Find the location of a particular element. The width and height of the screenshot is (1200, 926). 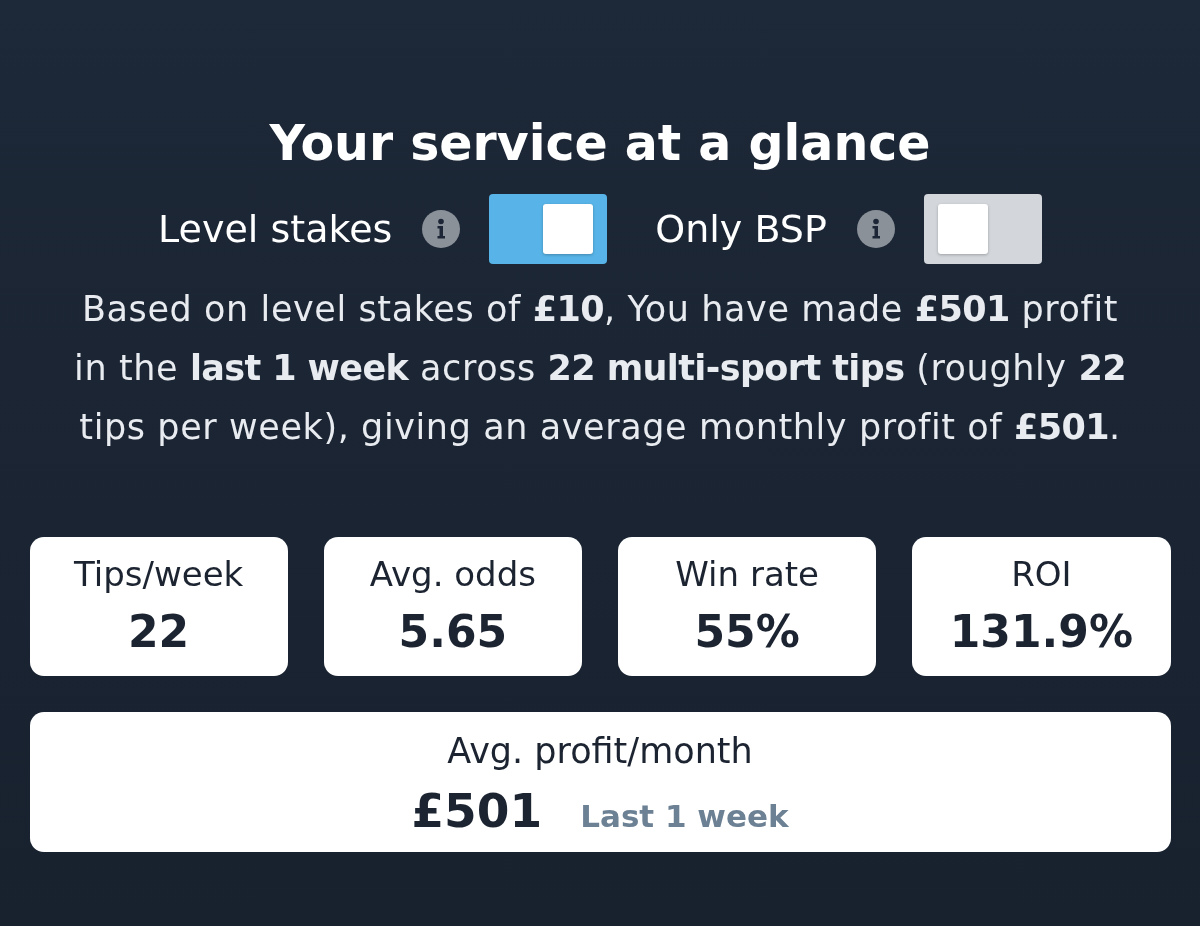

toggle-label: Only BSP is located at coordinates (741, 229).